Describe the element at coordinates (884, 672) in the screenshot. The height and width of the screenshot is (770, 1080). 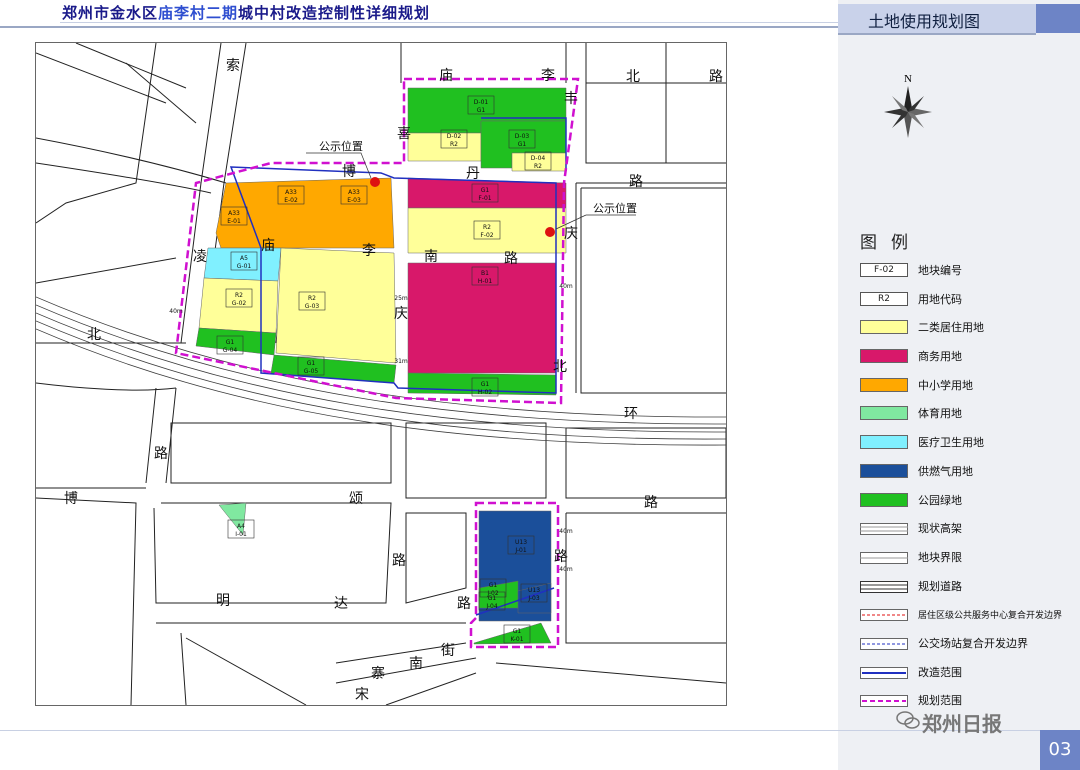
I see `legend-swatch-blue-solid` at that location.